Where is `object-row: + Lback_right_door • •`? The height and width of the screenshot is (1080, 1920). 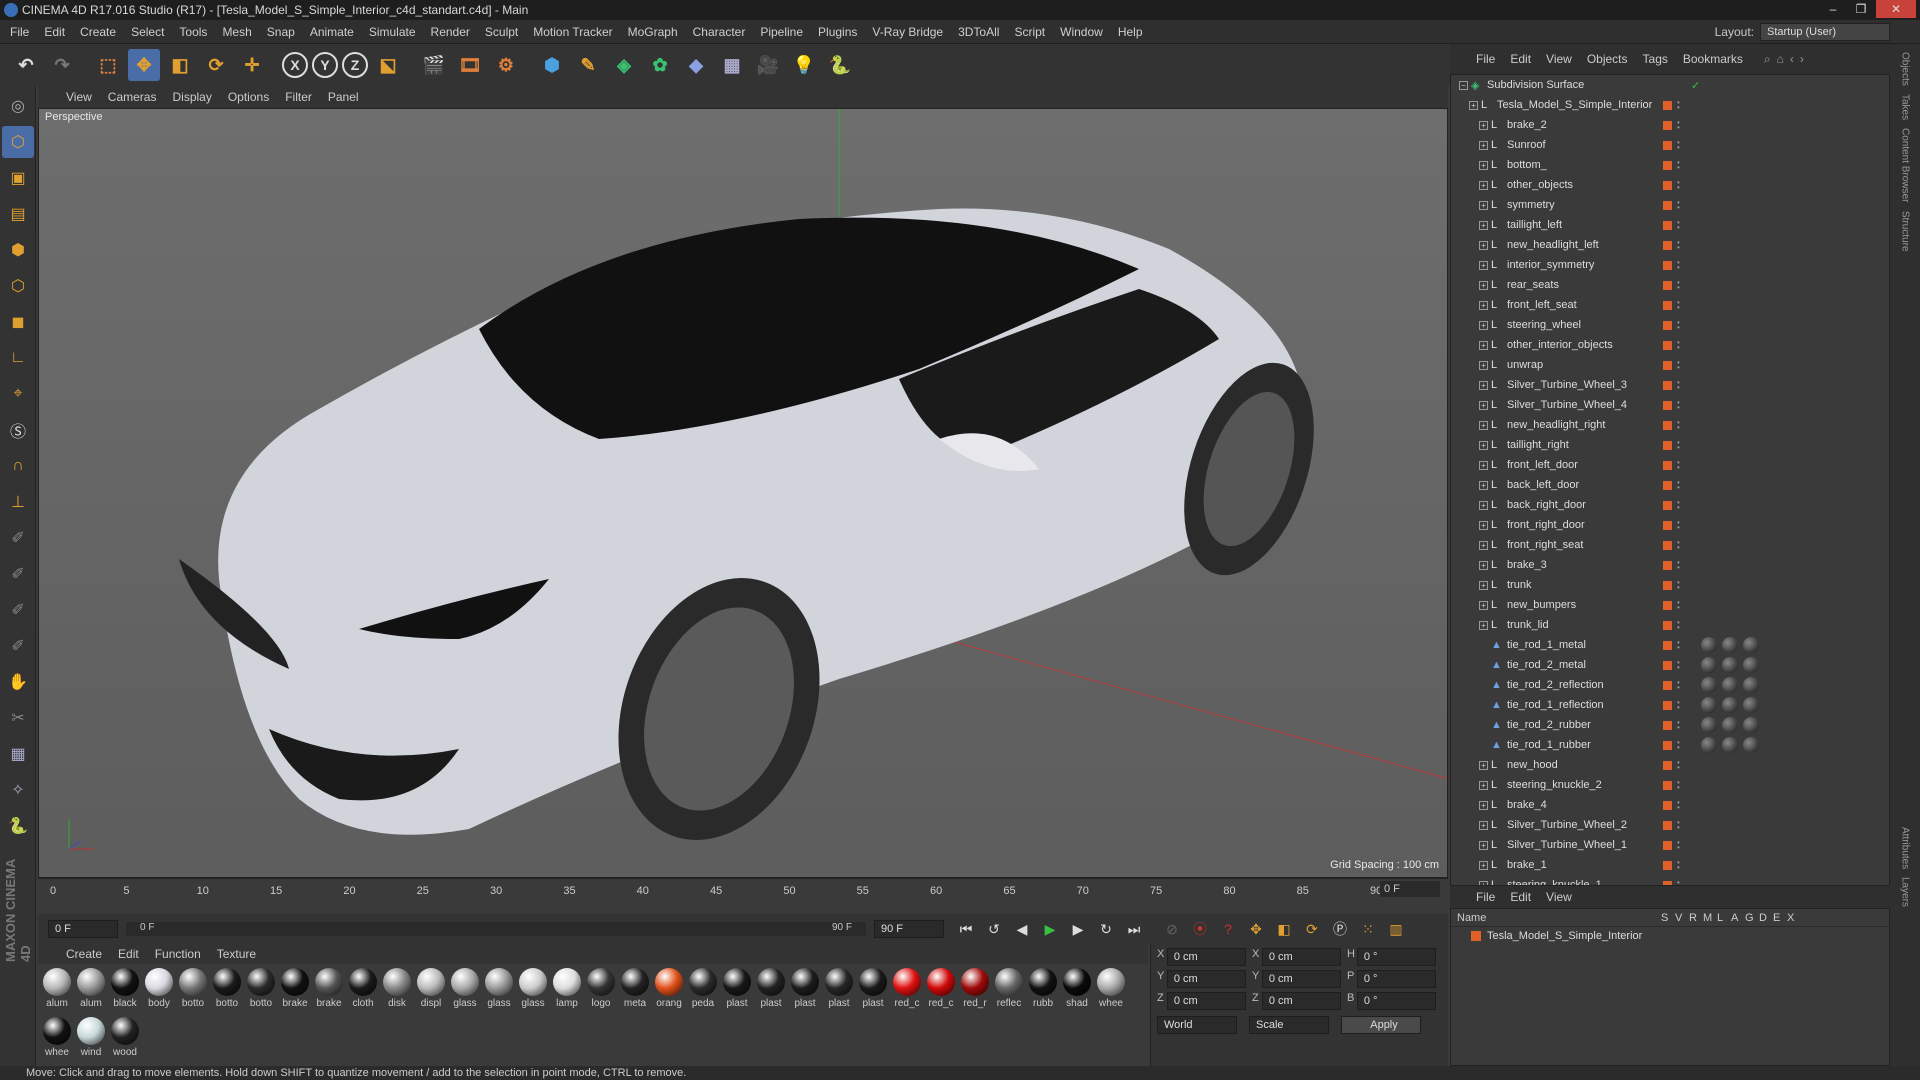
object-row: + Lback_right_door • • is located at coordinates (1670, 505).